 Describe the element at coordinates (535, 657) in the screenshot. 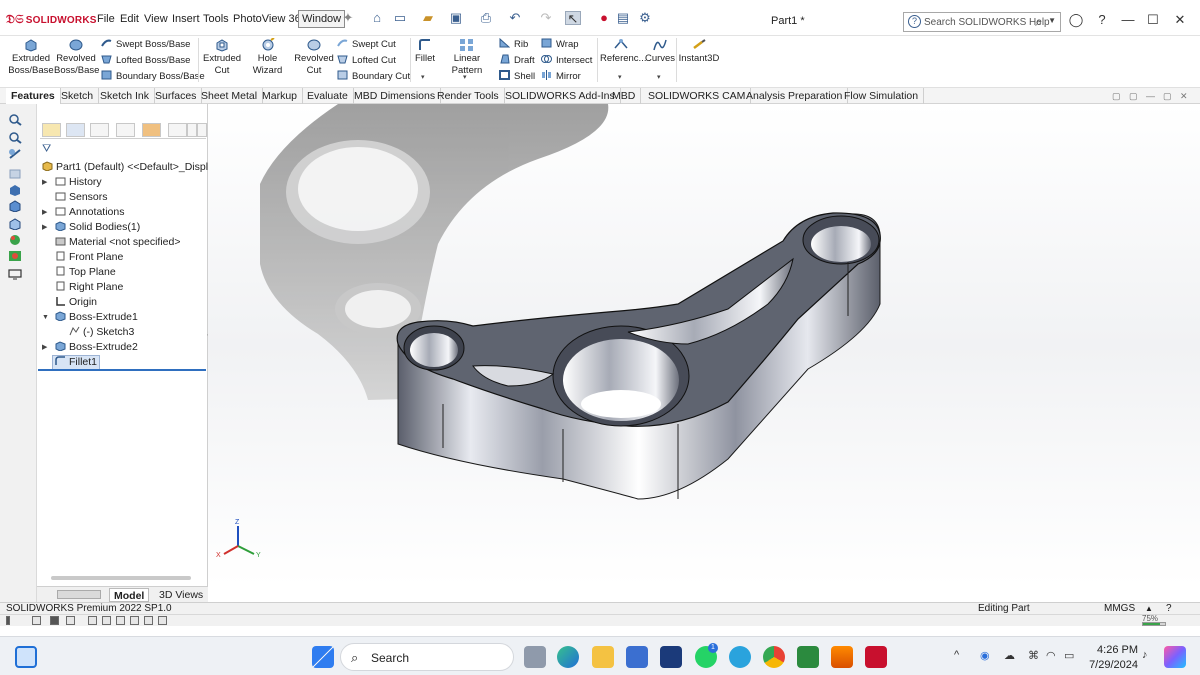

I see `task-view-icon` at that location.